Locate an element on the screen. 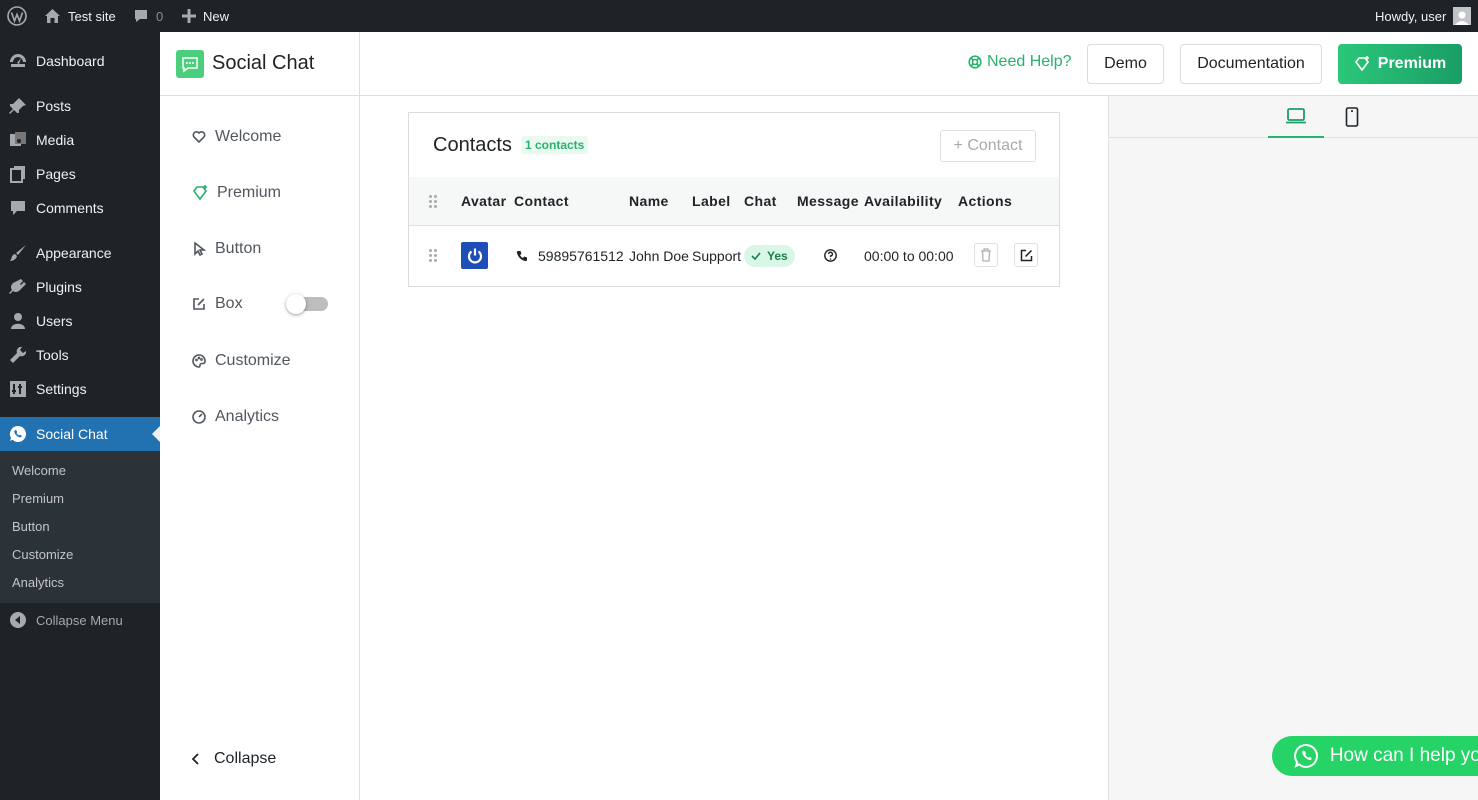 This screenshot has height=800, width=1478. sidebar-collapse-button: Collapse is located at coordinates (234, 759).